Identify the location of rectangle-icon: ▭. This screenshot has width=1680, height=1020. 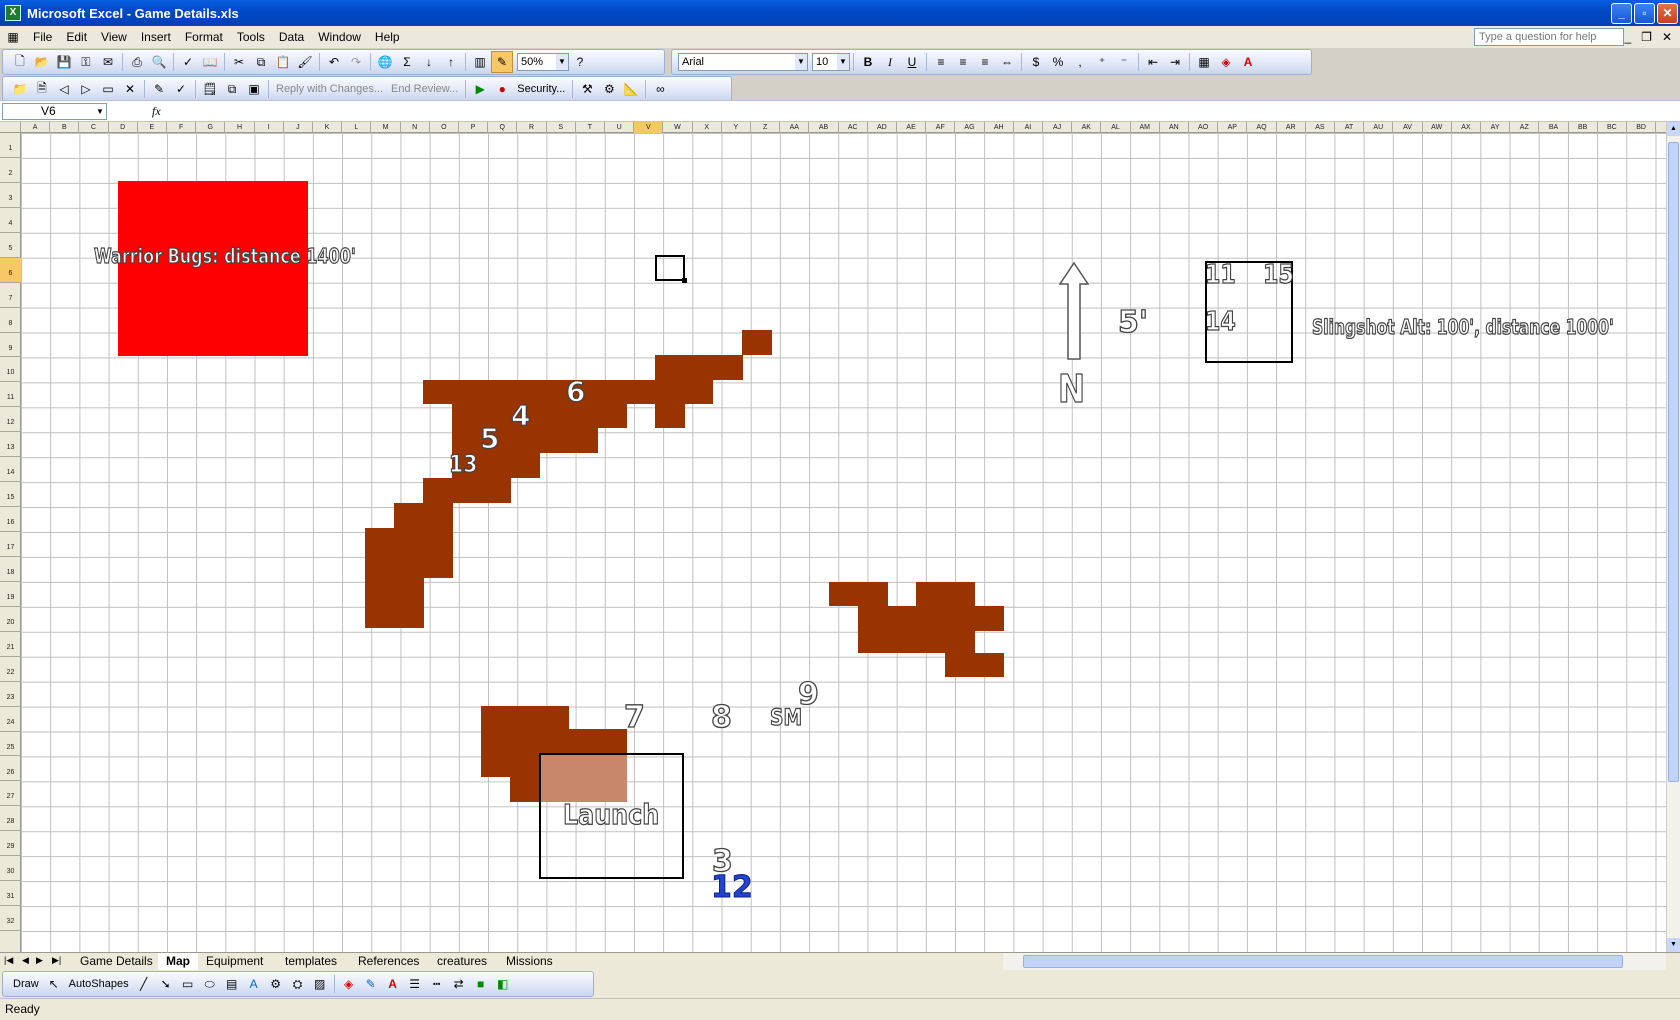
(188, 984).